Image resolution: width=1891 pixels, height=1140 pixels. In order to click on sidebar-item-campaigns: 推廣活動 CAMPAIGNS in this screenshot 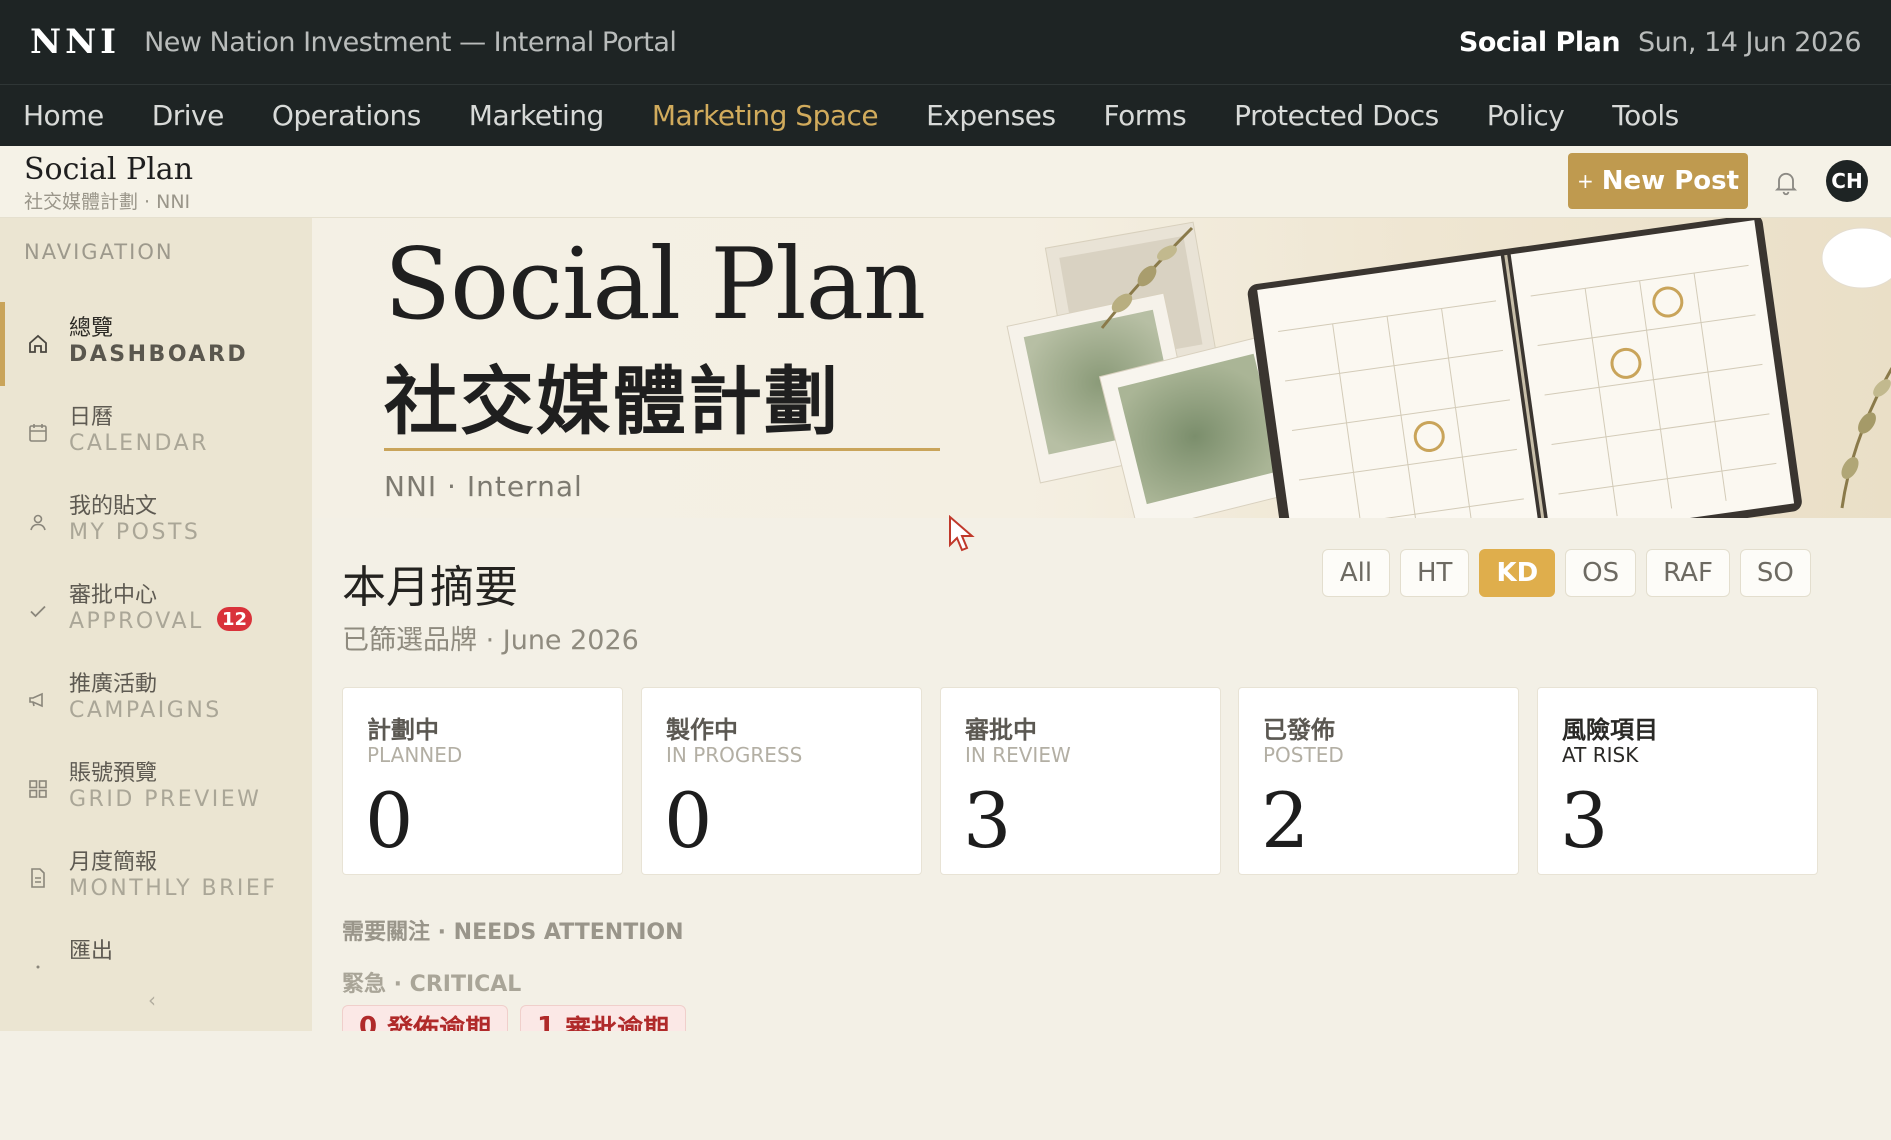, I will do `click(156, 700)`.